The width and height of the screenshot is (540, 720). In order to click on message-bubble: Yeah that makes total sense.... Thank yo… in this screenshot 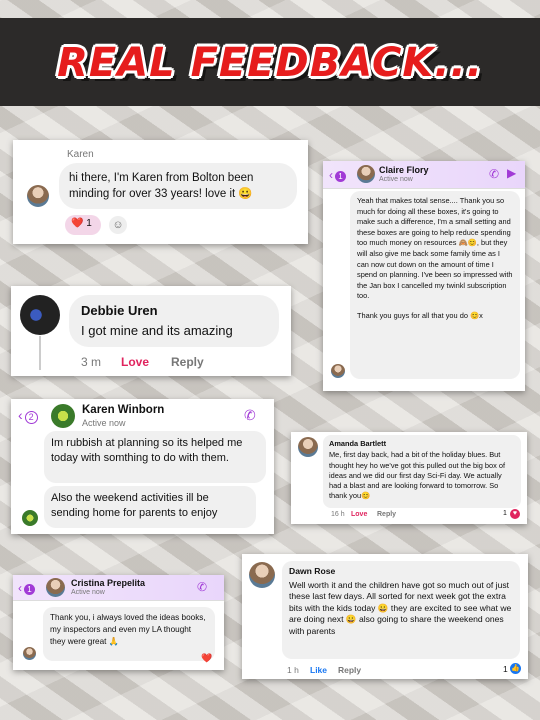, I will do `click(435, 285)`.